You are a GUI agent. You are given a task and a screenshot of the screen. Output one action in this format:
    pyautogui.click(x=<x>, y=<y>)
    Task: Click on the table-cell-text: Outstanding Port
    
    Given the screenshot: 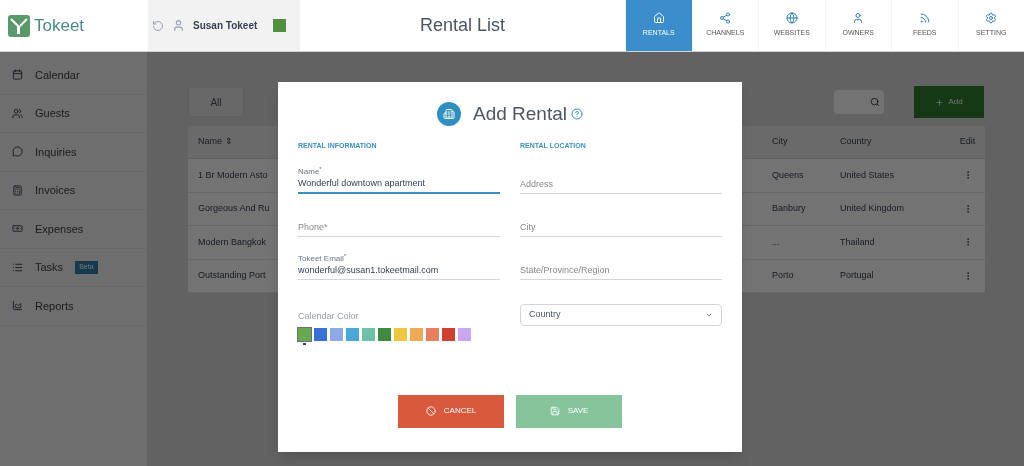 What is the action you would take?
    pyautogui.click(x=232, y=275)
    